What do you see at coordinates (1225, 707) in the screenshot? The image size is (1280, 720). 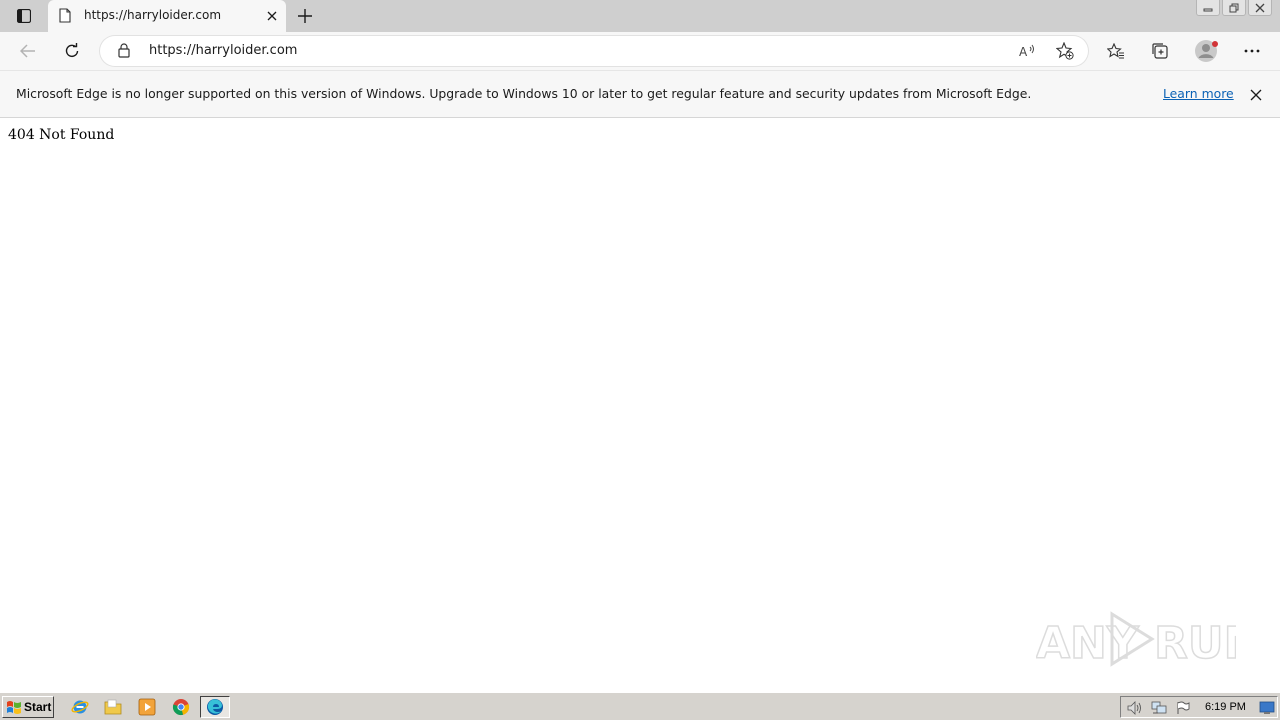 I see `system-clock: 6:19 PM` at bounding box center [1225, 707].